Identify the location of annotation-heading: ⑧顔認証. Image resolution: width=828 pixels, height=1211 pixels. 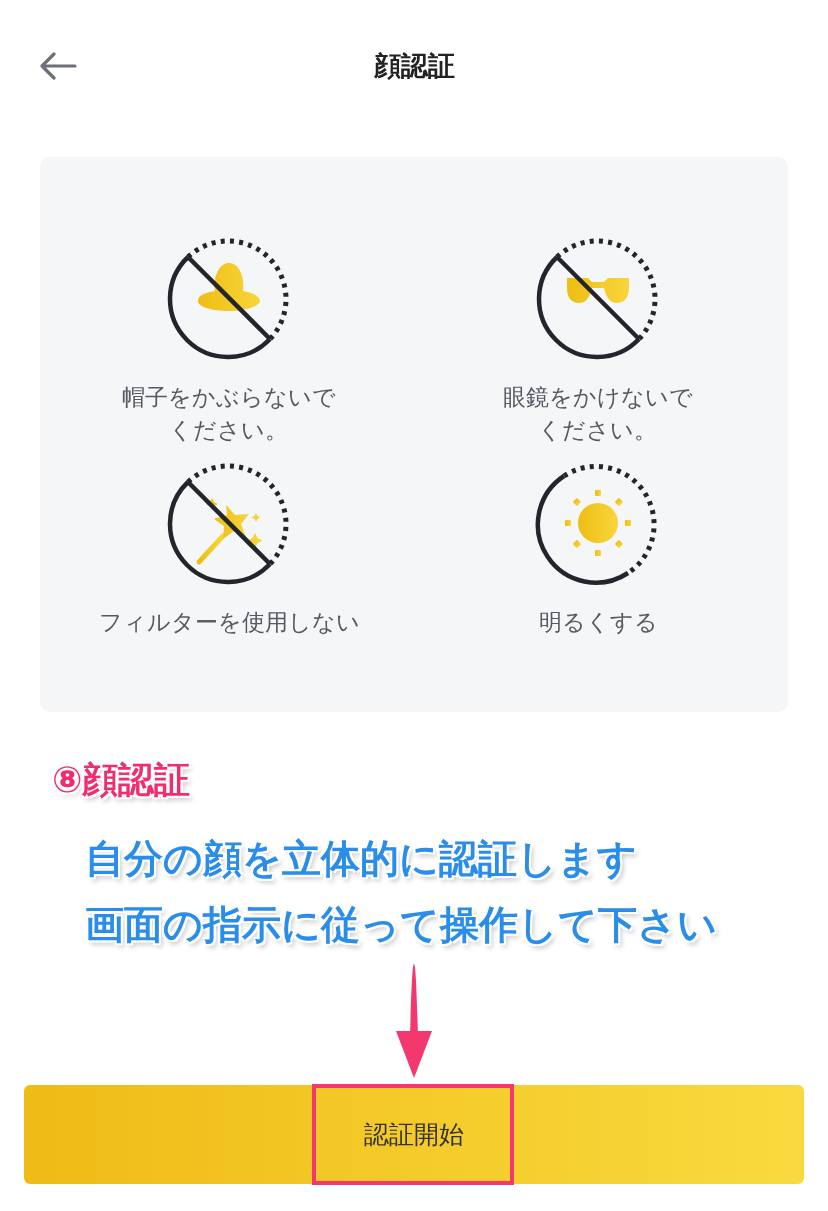
(121, 780).